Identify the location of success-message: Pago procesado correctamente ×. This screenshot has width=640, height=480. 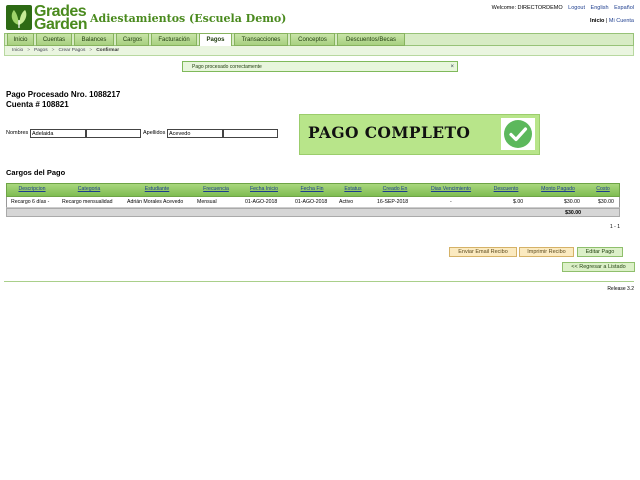
(320, 66).